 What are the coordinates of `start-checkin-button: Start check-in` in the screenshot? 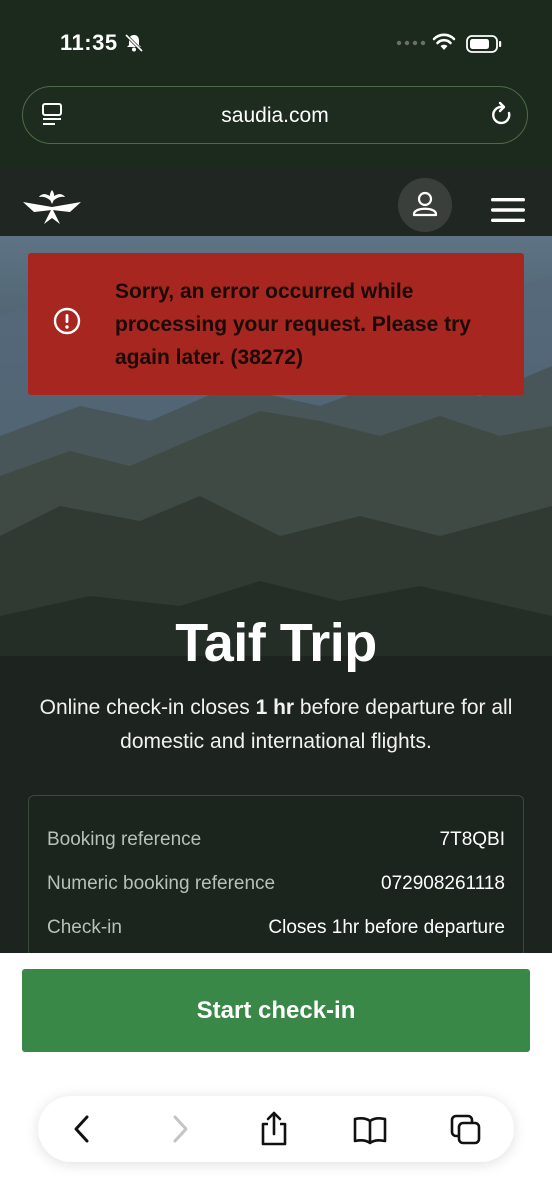 It's located at (276, 1010).